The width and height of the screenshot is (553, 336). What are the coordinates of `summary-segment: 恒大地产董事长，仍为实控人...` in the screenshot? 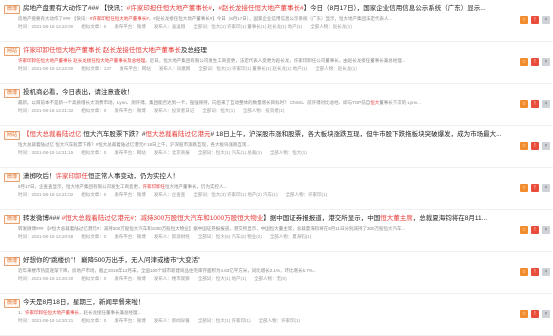 It's located at (196, 186).